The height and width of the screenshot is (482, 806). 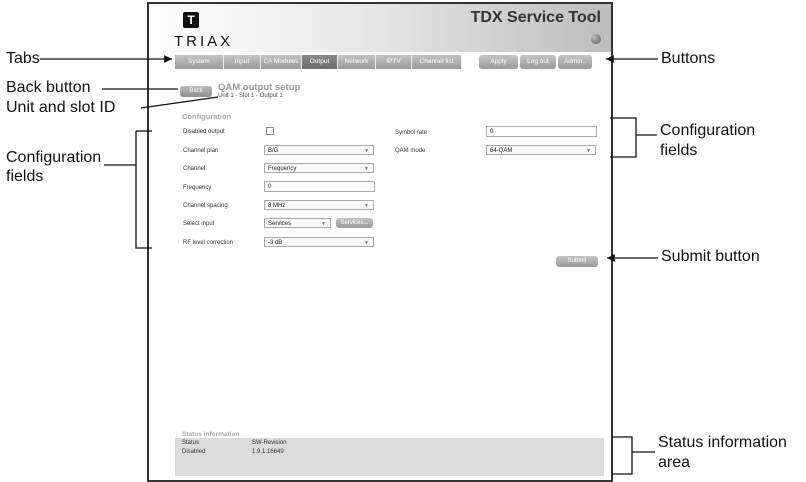 What do you see at coordinates (143, 190) in the screenshot?
I see `left-config-bracket-low` at bounding box center [143, 190].